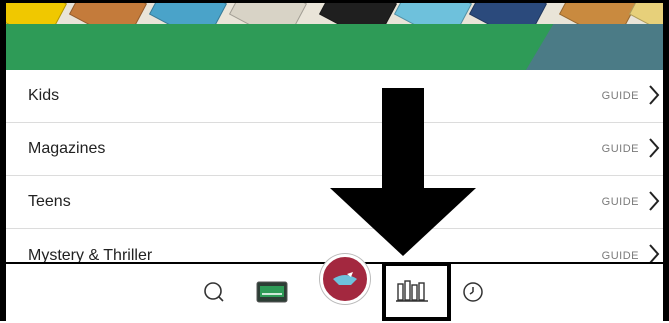 This screenshot has width=669, height=323. Describe the element at coordinates (345, 281) in the screenshot. I see `home-icon` at that location.